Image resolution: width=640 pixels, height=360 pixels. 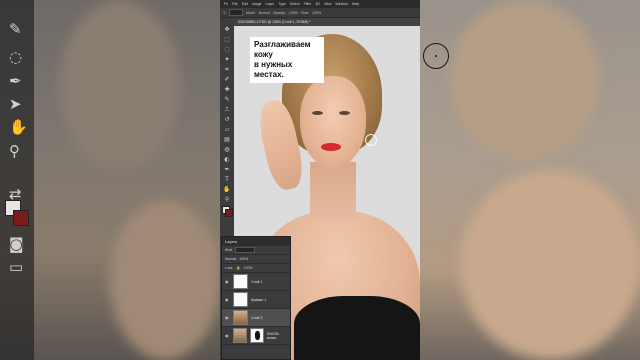 What do you see at coordinates (17, 180) in the screenshot?
I see `blurred-toolbar: ✎ ◌ ✒ ➤ ✋ ⚲ ⇄ ◙ ▭` at bounding box center [17, 180].